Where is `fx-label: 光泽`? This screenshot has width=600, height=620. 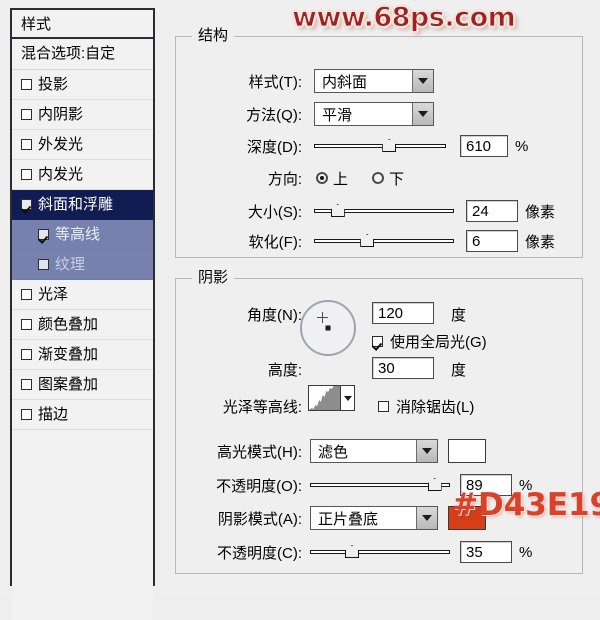 fx-label: 光泽 is located at coordinates (53, 294).